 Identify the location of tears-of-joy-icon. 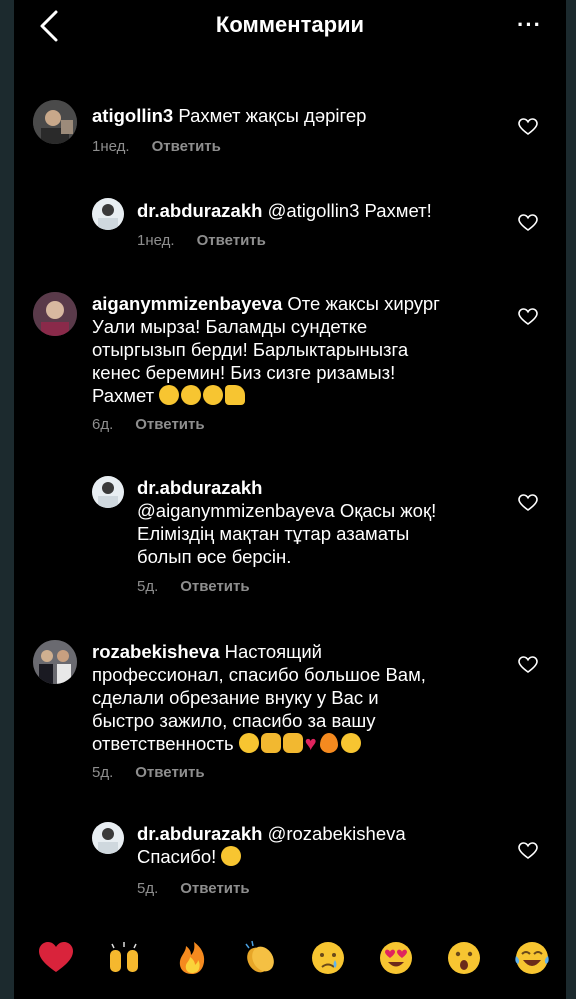
(532, 958).